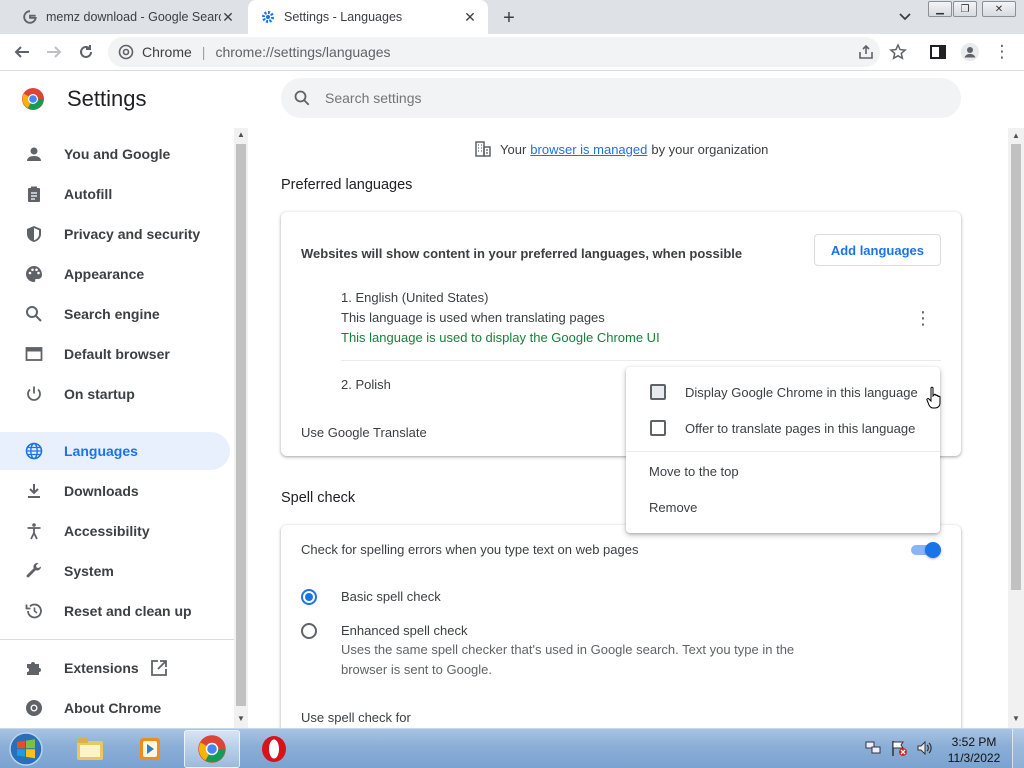 Image resolution: width=1024 pixels, height=768 pixels. Describe the element at coordinates (965, 9) in the screenshot. I see `restore-button: ❐` at that location.